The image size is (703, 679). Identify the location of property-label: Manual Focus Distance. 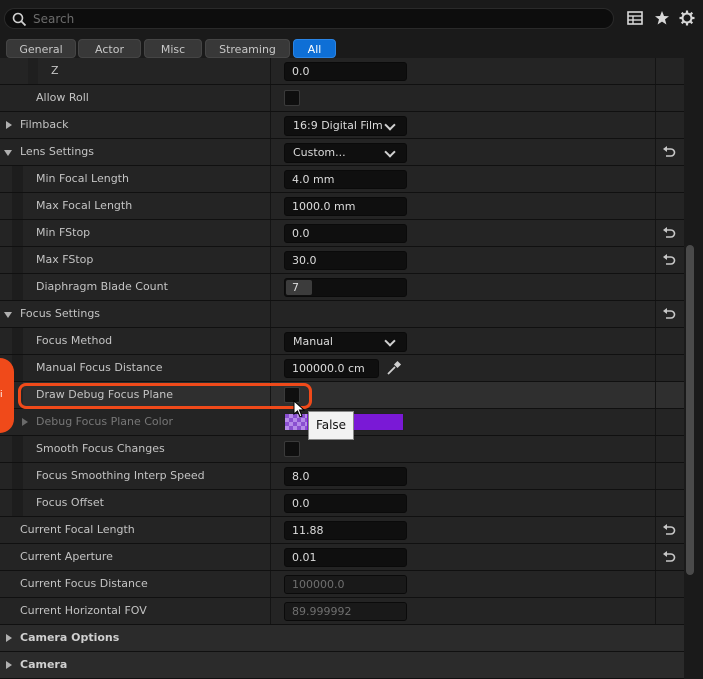
(99, 367).